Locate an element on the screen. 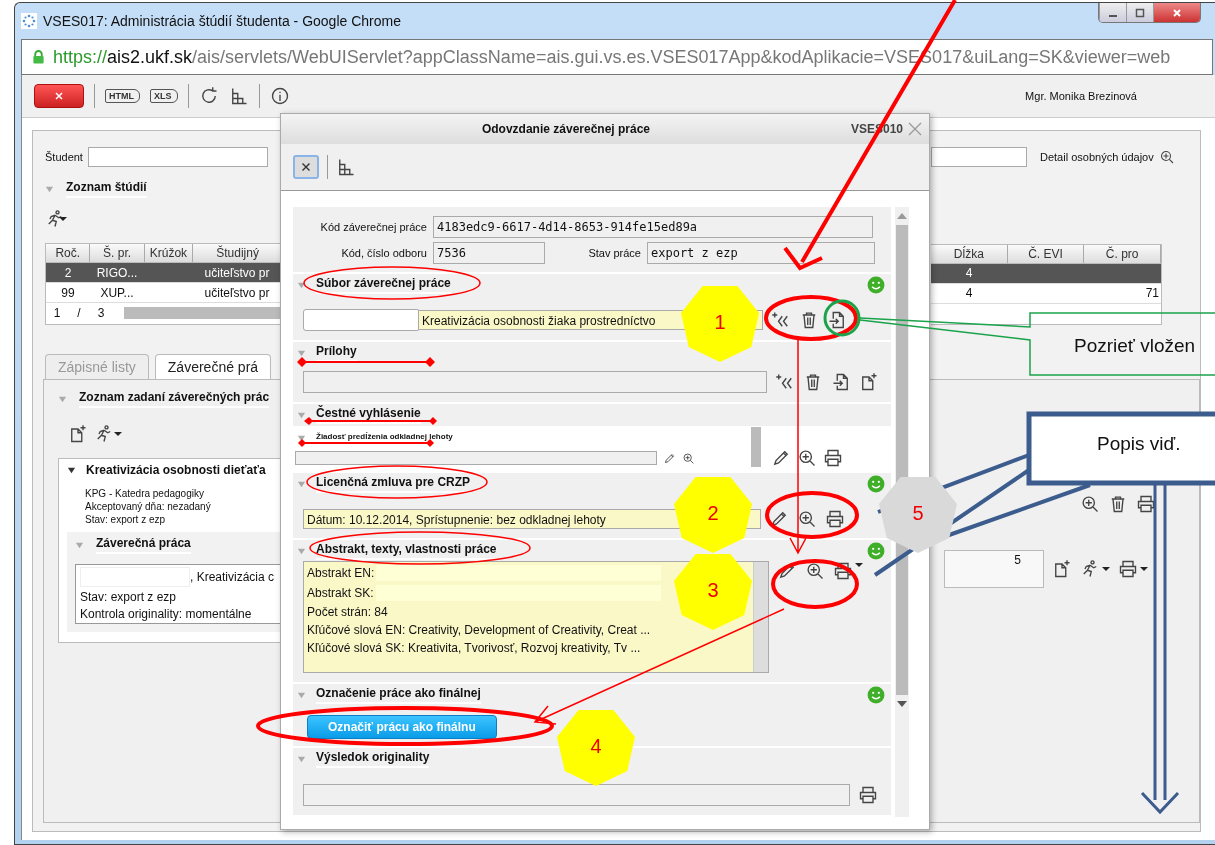  export-button: HTML is located at coordinates (122, 96).